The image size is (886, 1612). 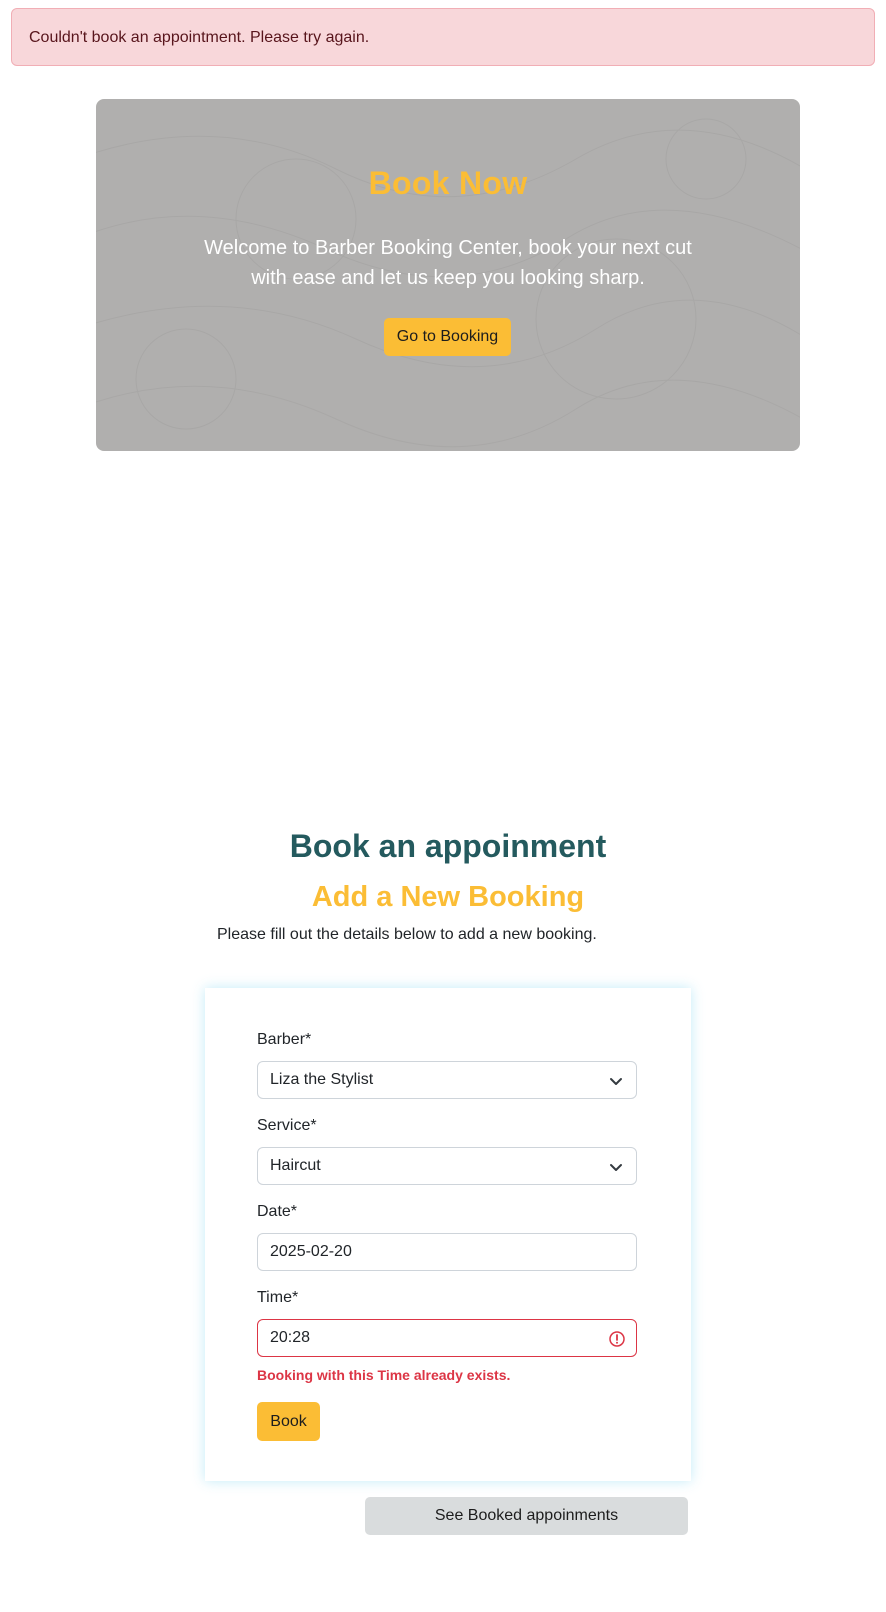 I want to click on go-to-booking-button: Go to Booking, so click(x=447, y=337).